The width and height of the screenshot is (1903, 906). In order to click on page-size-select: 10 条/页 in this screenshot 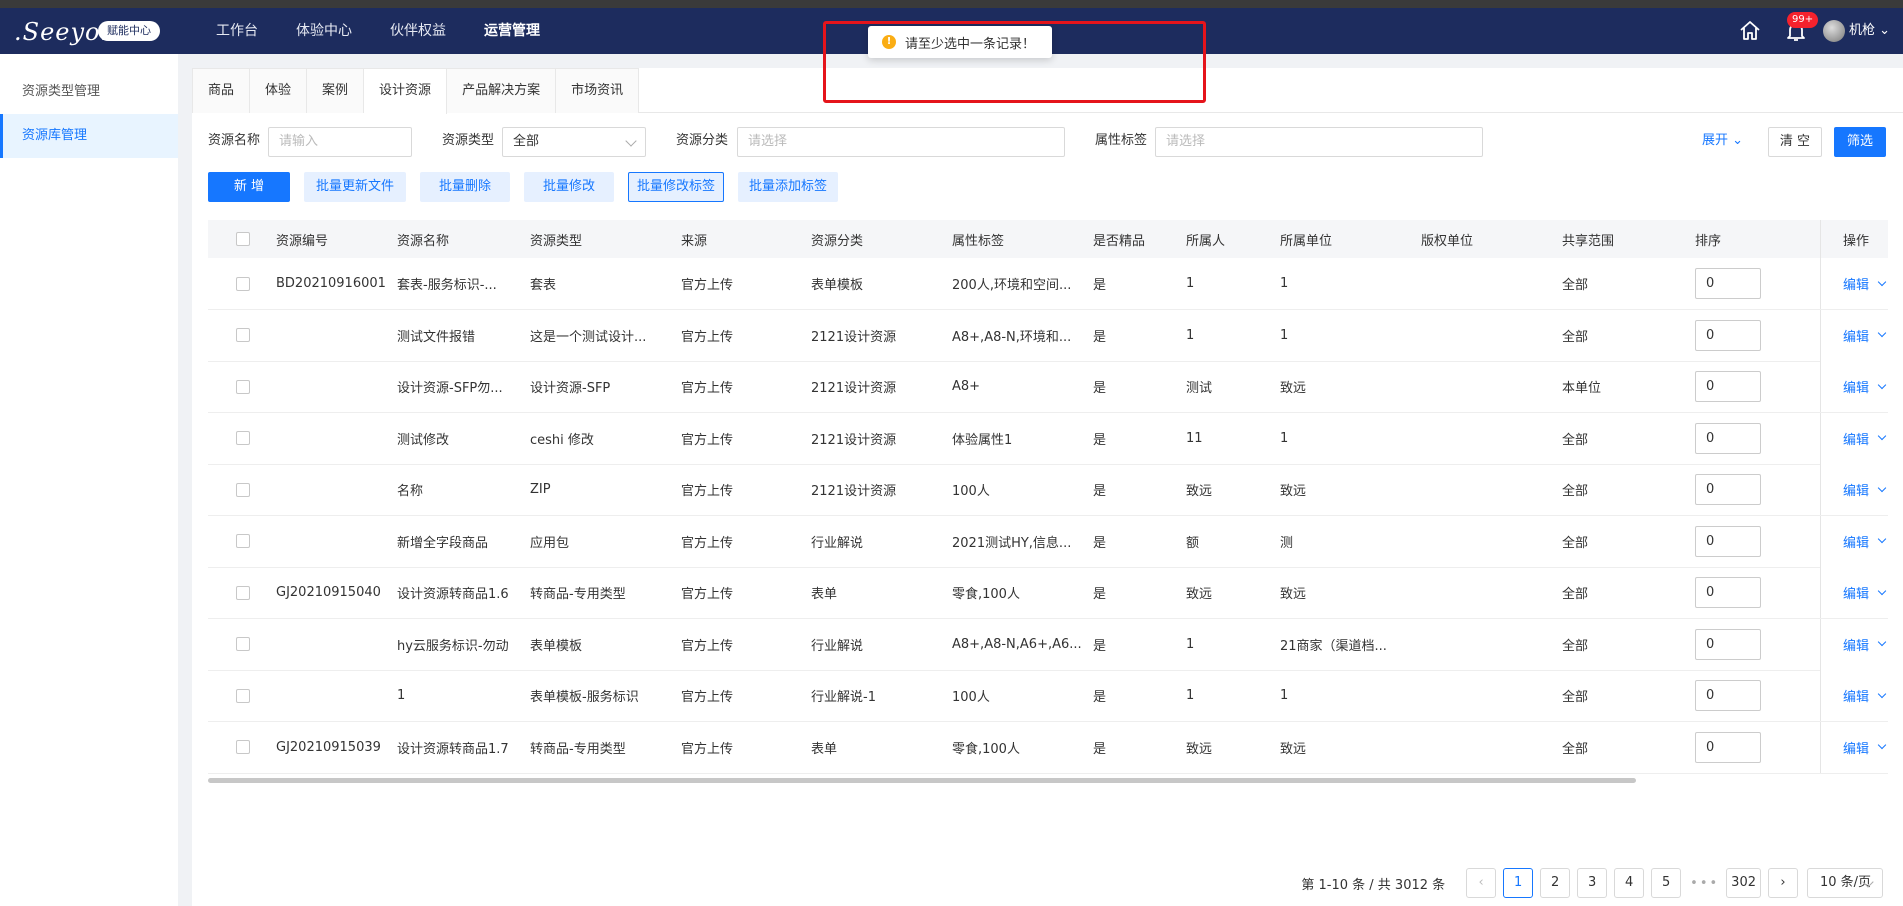, I will do `click(1845, 883)`.